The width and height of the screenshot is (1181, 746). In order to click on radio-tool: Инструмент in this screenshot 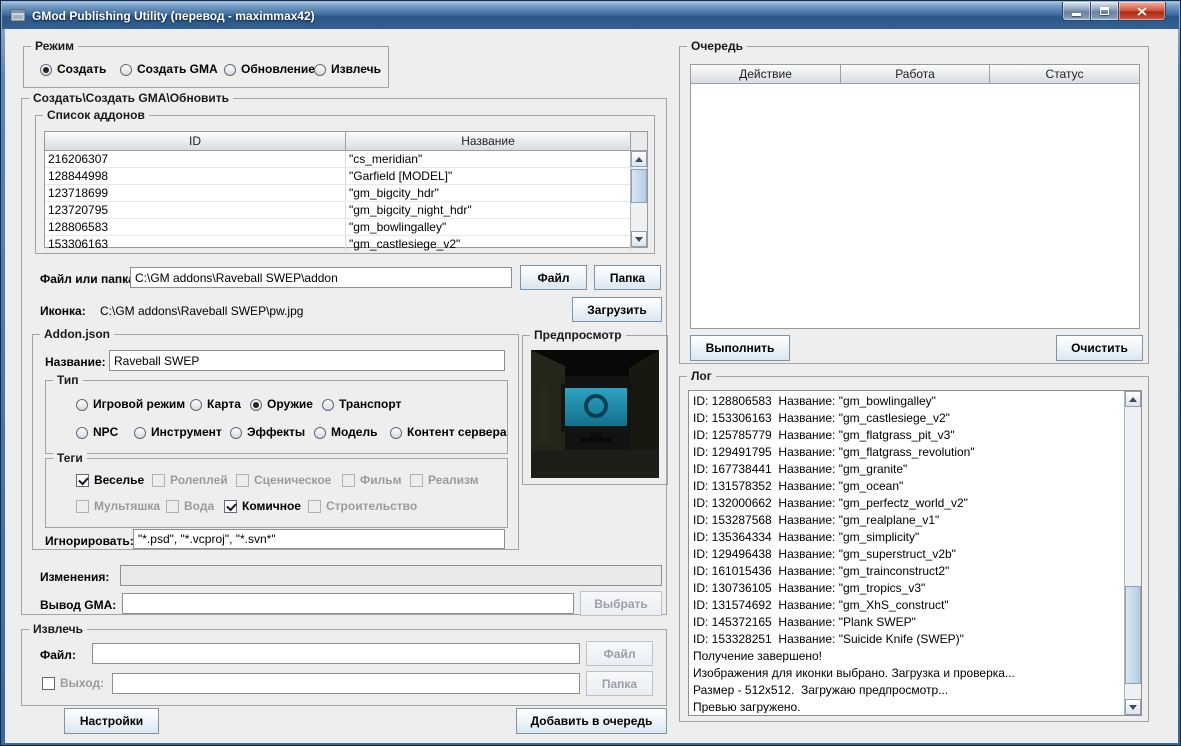, I will do `click(178, 432)`.